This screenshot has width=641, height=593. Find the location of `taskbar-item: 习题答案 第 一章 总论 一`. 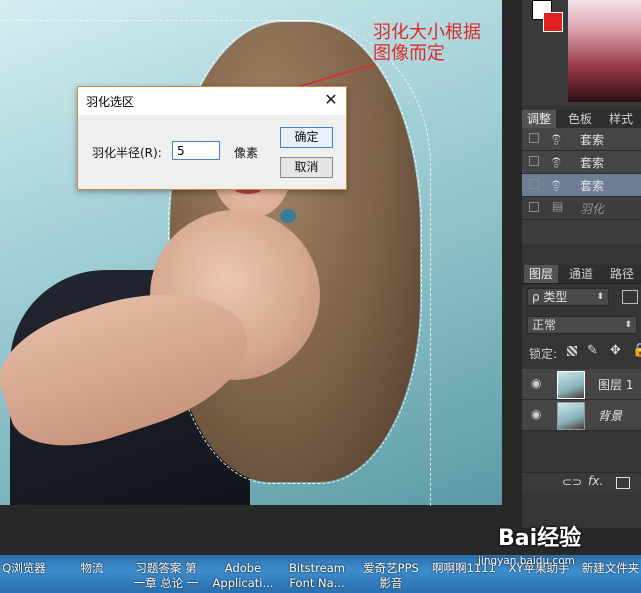

taskbar-item: 习题答案 第 一章 总论 一 is located at coordinates (166, 576).